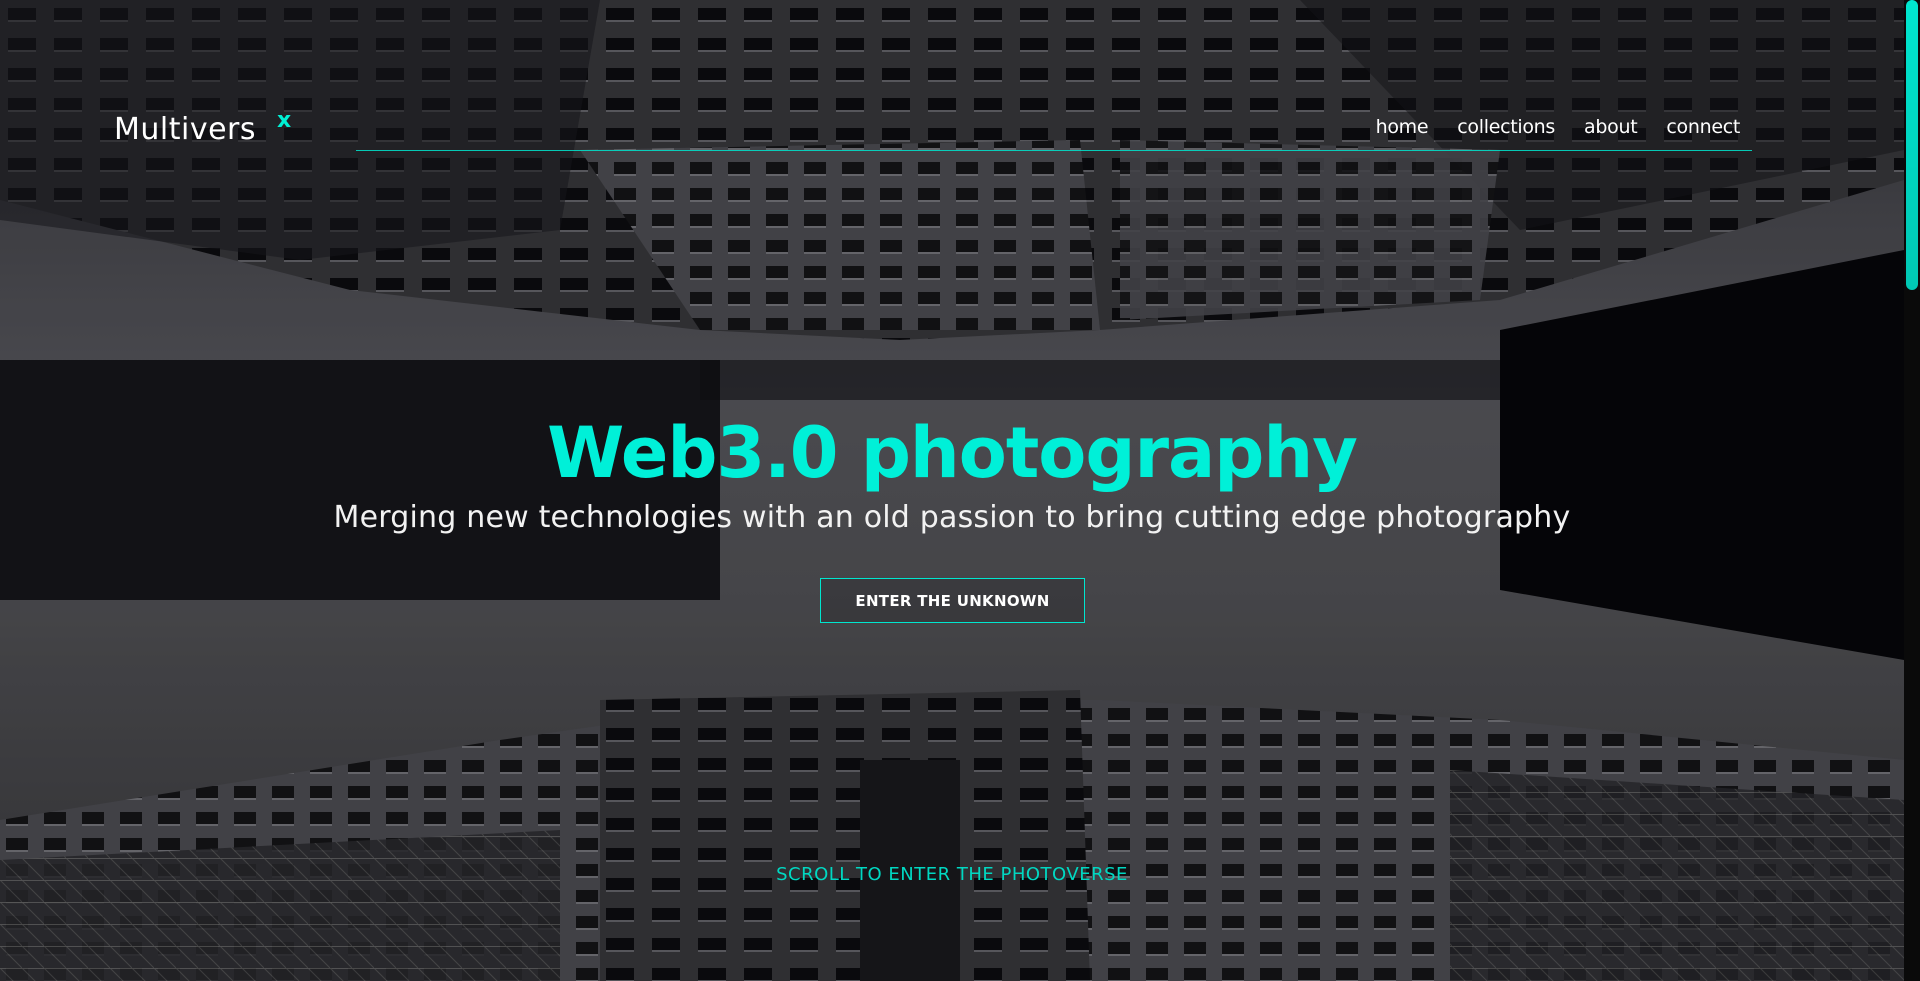  I want to click on scroll-hint: SCROLL TO ENTER THE PHOTOVERSE, so click(952, 874).